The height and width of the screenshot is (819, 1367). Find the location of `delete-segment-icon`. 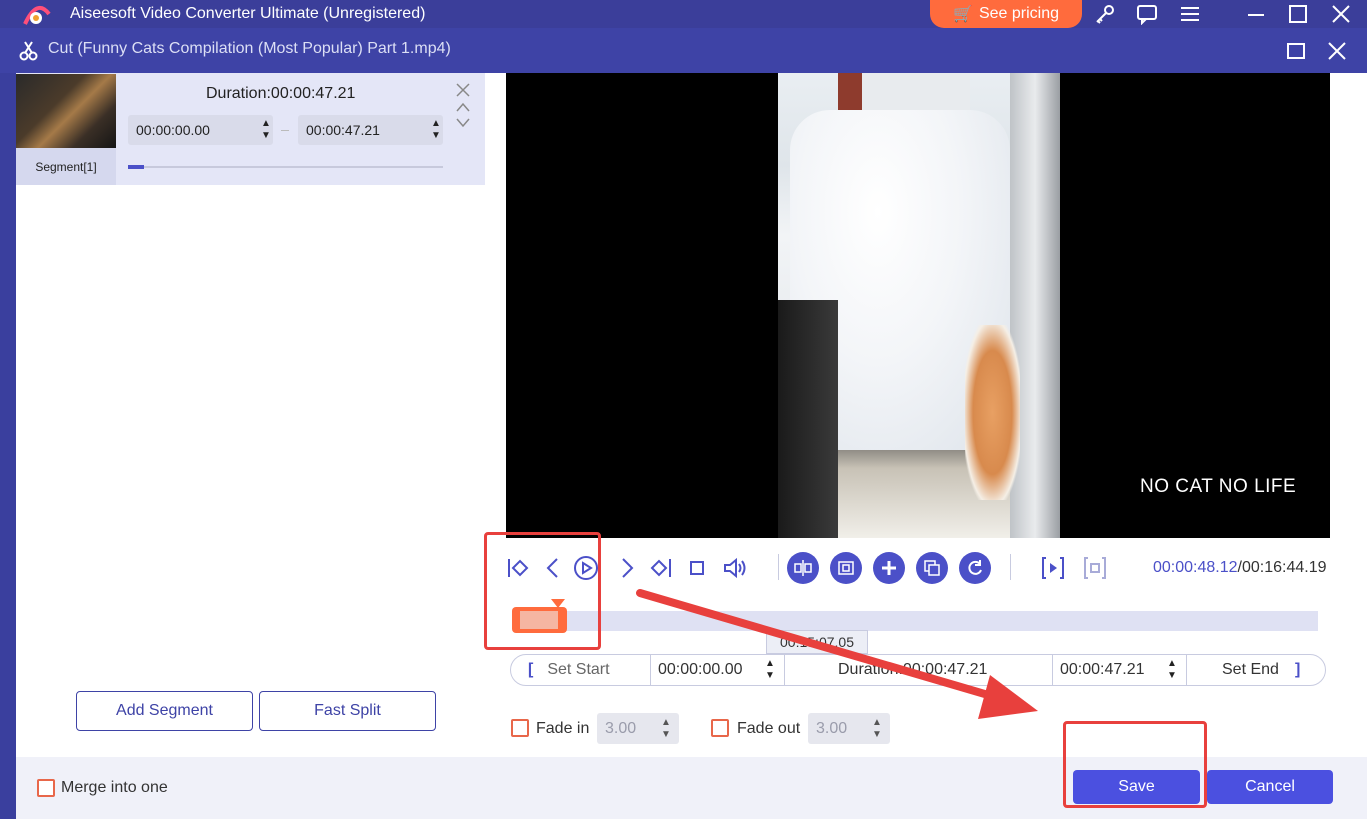

delete-segment-icon is located at coordinates (463, 90).